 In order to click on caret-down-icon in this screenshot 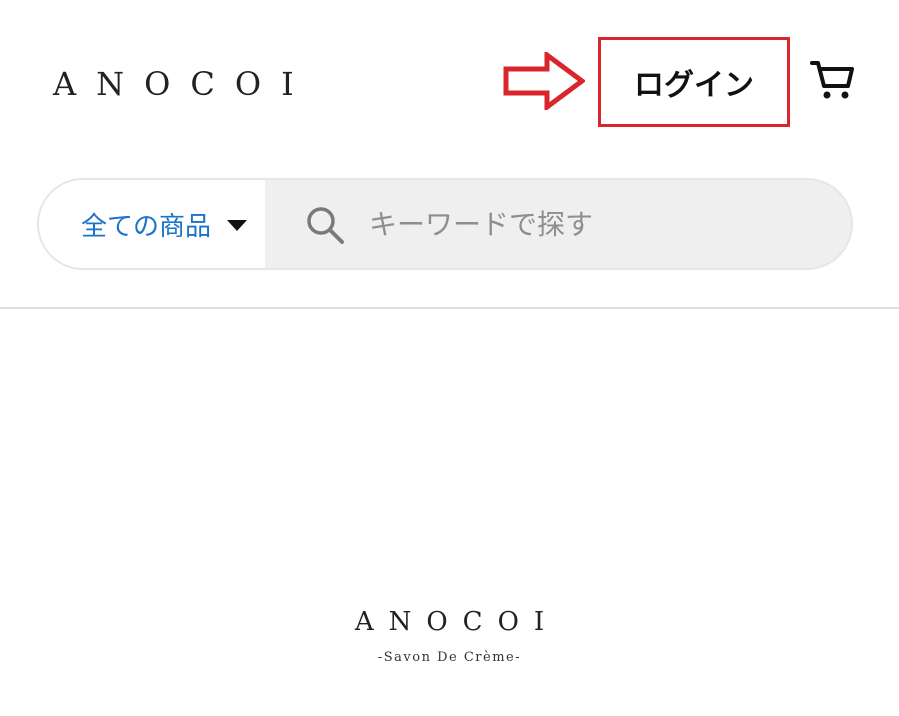, I will do `click(237, 225)`.